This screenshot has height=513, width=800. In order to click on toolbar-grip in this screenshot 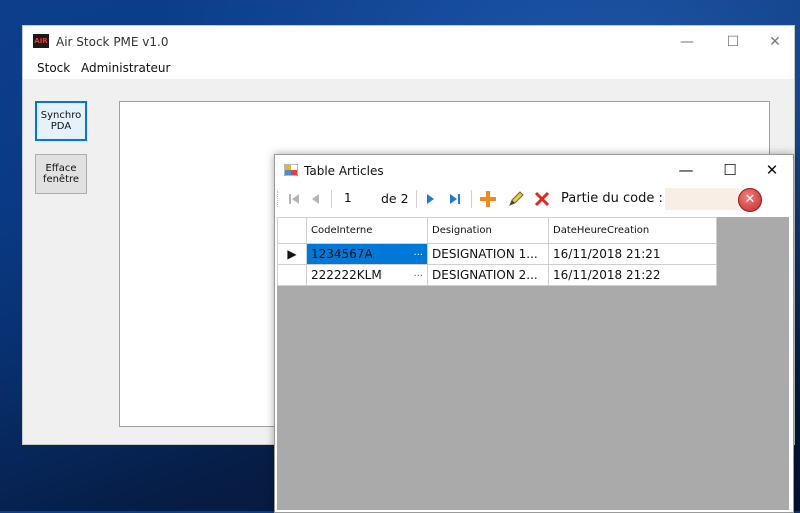, I will do `click(279, 199)`.